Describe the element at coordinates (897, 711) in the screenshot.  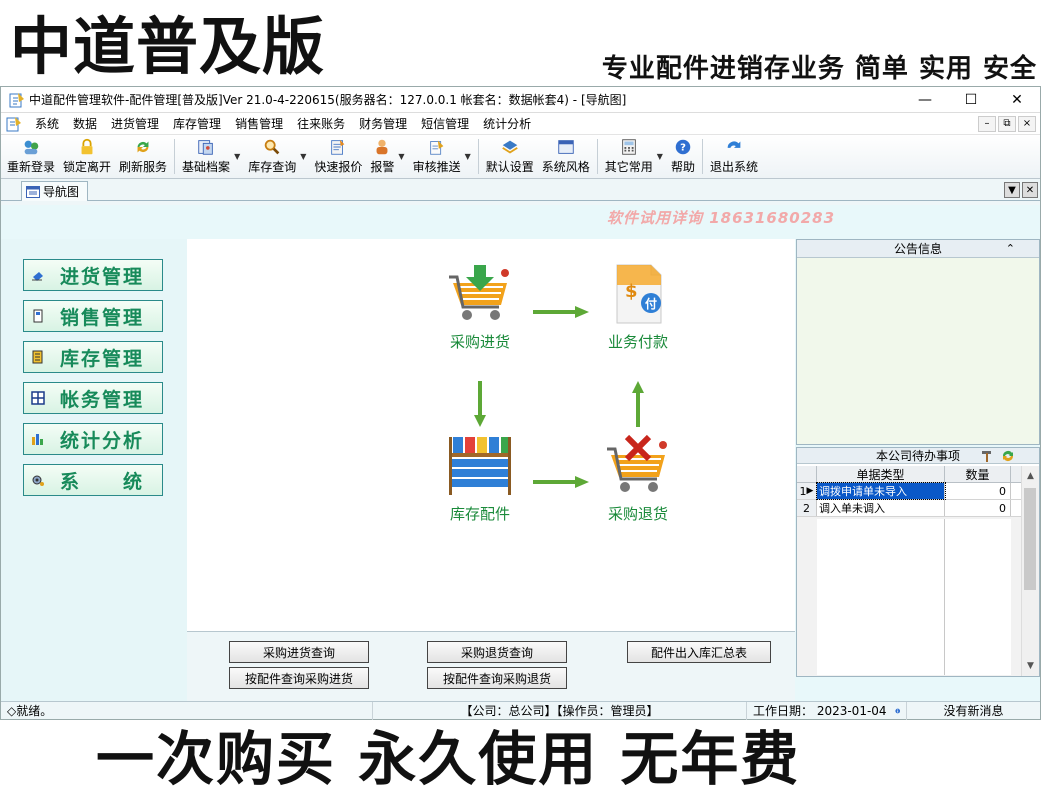
I see `info-icon` at that location.